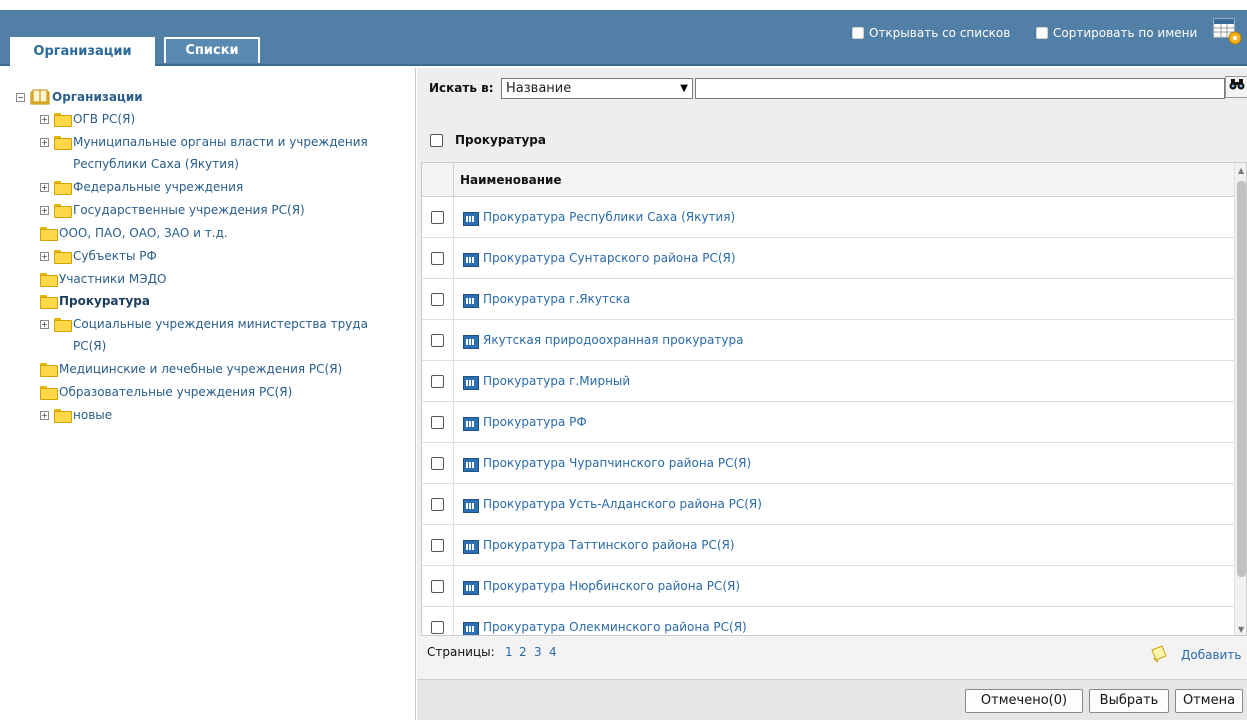  I want to click on table-row: Прокуратура г.Якутска, so click(828, 299).